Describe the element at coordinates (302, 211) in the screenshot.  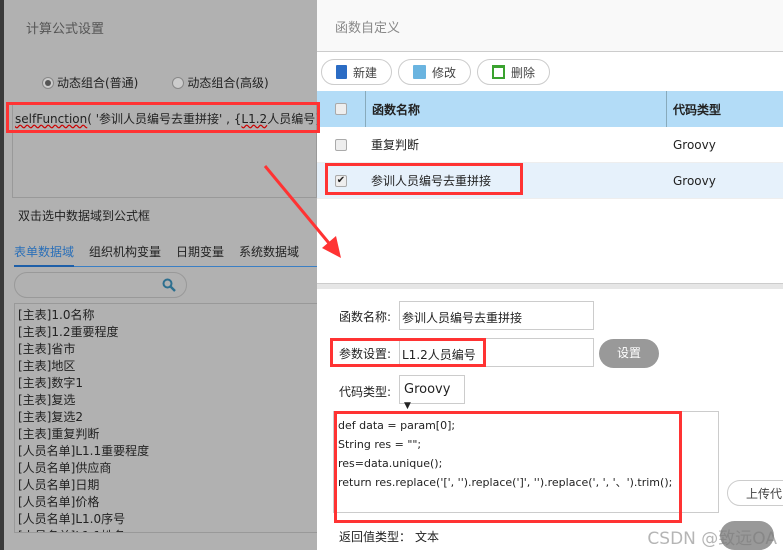
I see `red-arrow-icon` at that location.